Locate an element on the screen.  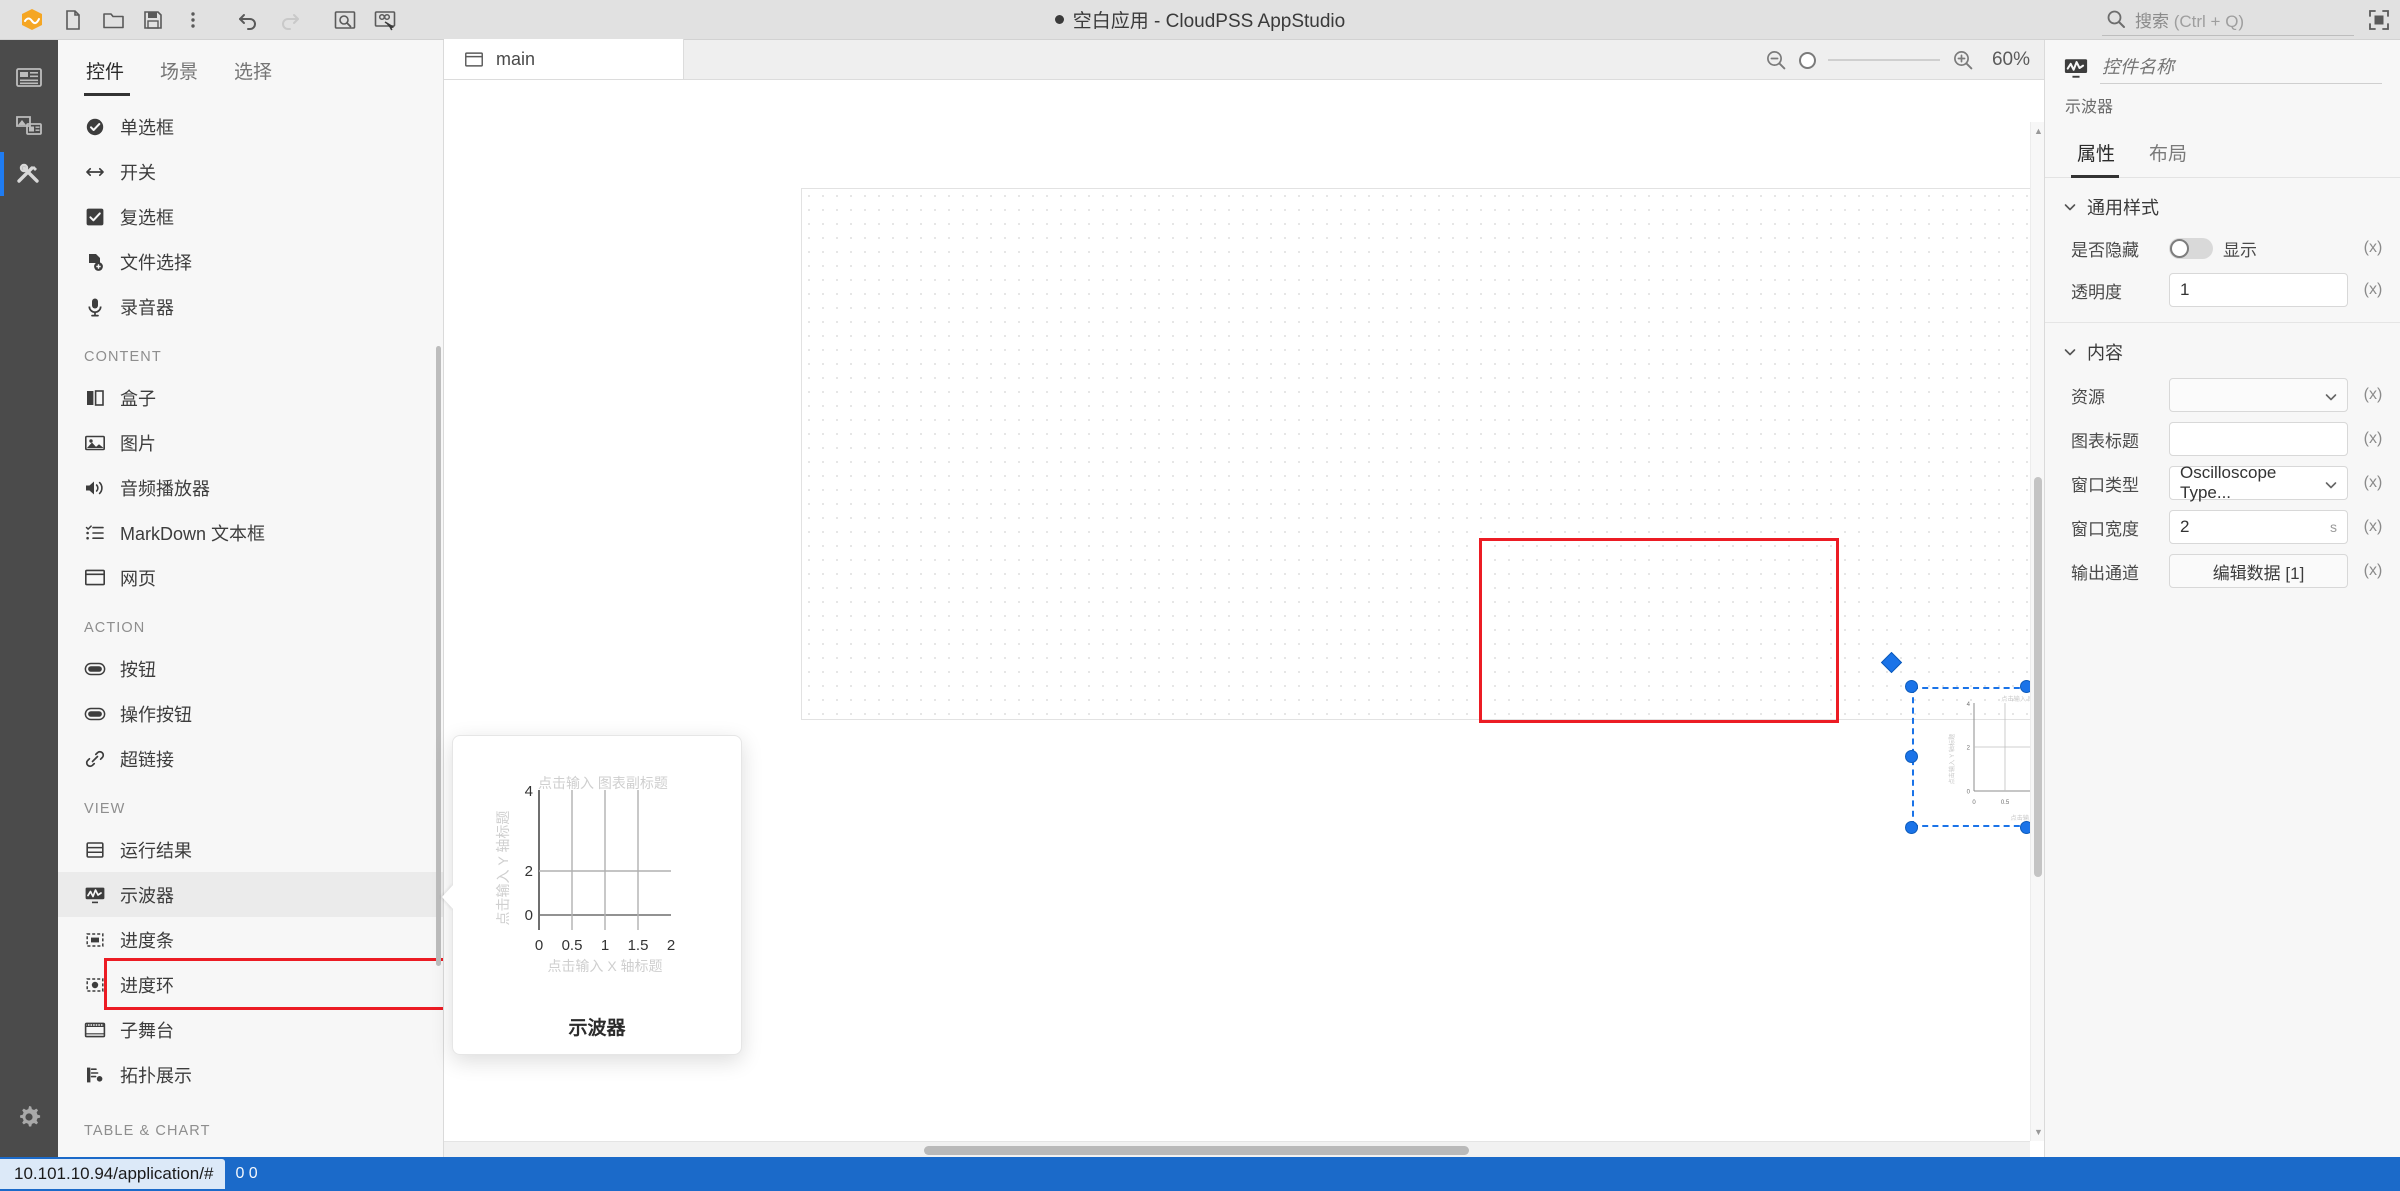
hidden-toggle is located at coordinates (2191, 248).